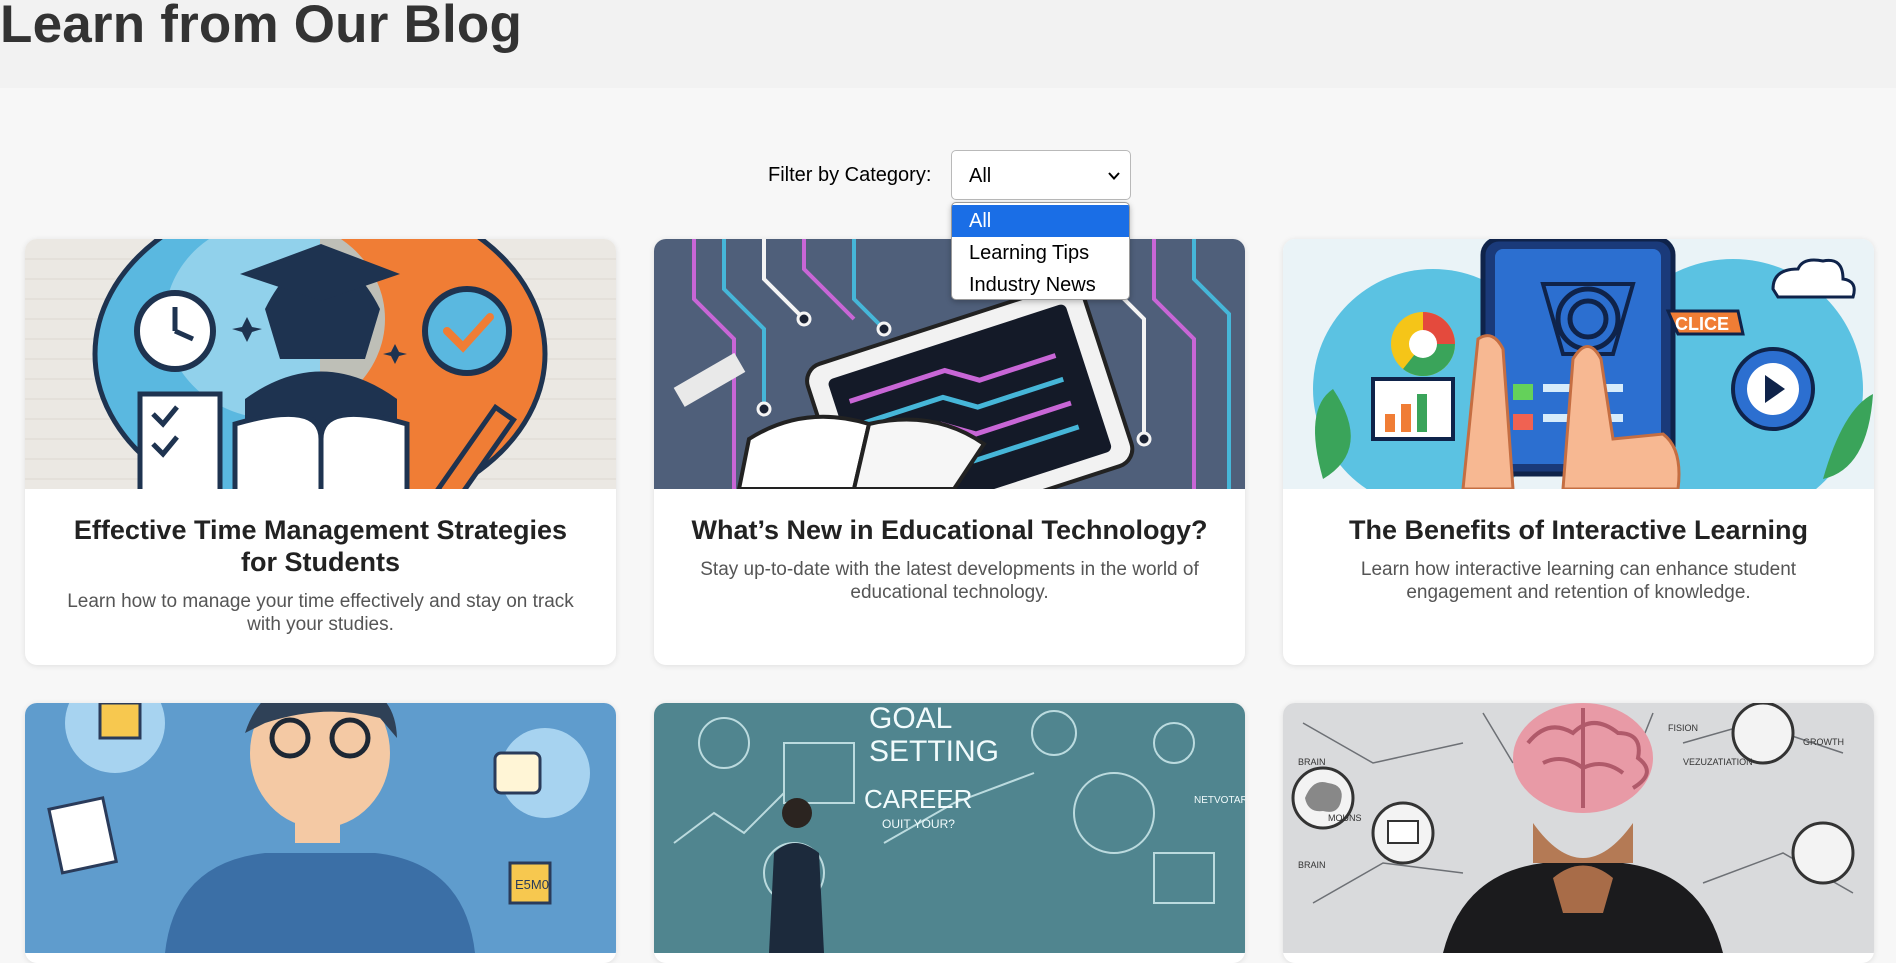 Image resolution: width=1896 pixels, height=963 pixels. What do you see at coordinates (1345, 818) in the screenshot?
I see `svg-text: MOUNS` at bounding box center [1345, 818].